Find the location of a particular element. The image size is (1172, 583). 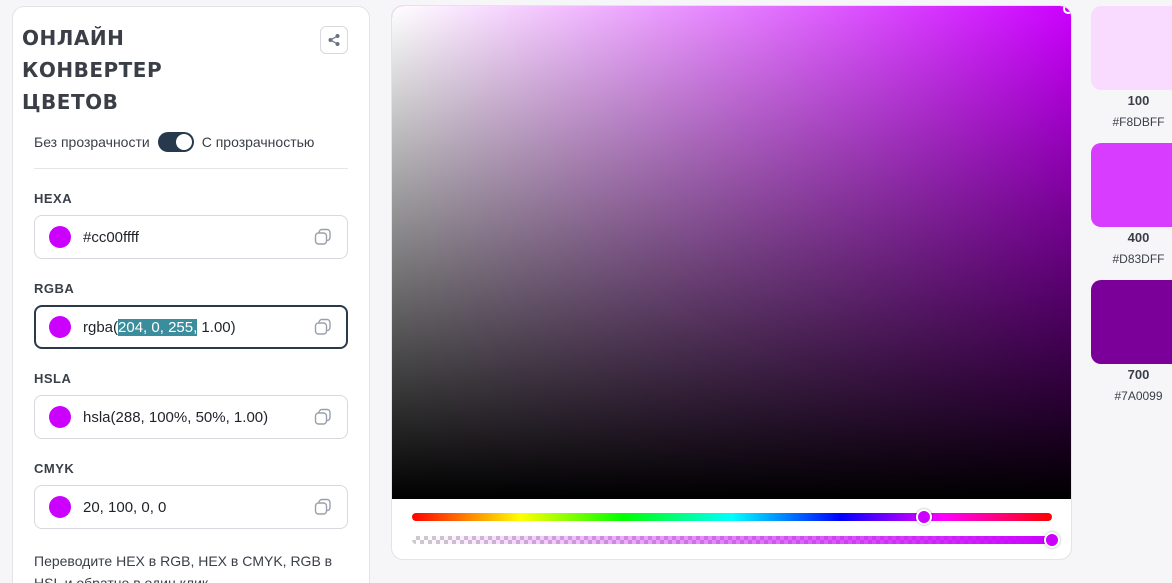

divider is located at coordinates (191, 168).